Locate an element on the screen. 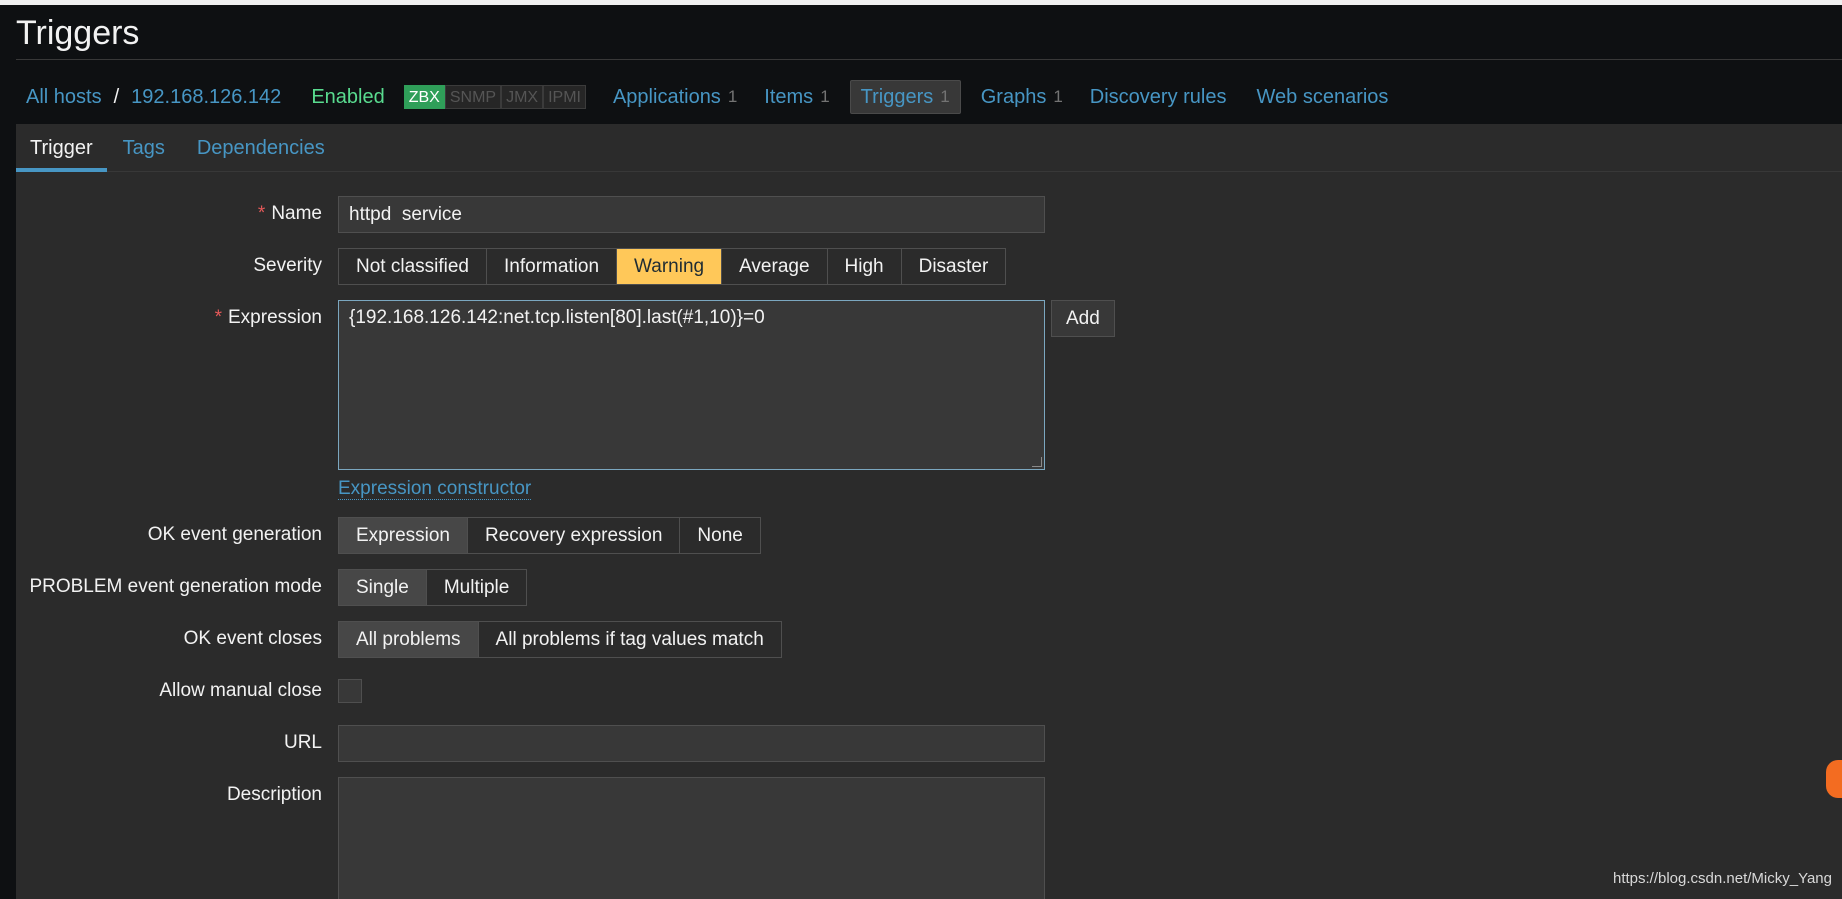  nav-discovery-rules: Discovery rules is located at coordinates (1158, 97).